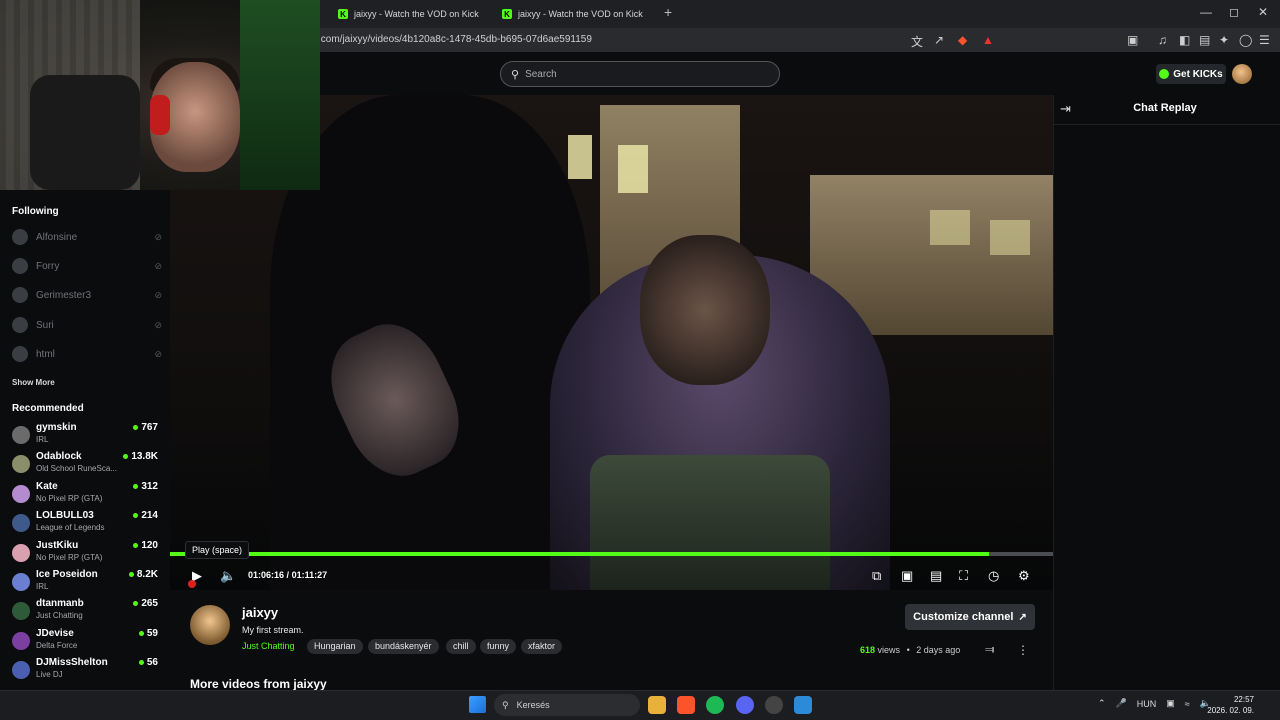 The height and width of the screenshot is (720, 1280). What do you see at coordinates (1121, 703) in the screenshot?
I see `microphone-icon: 🎤` at bounding box center [1121, 703].